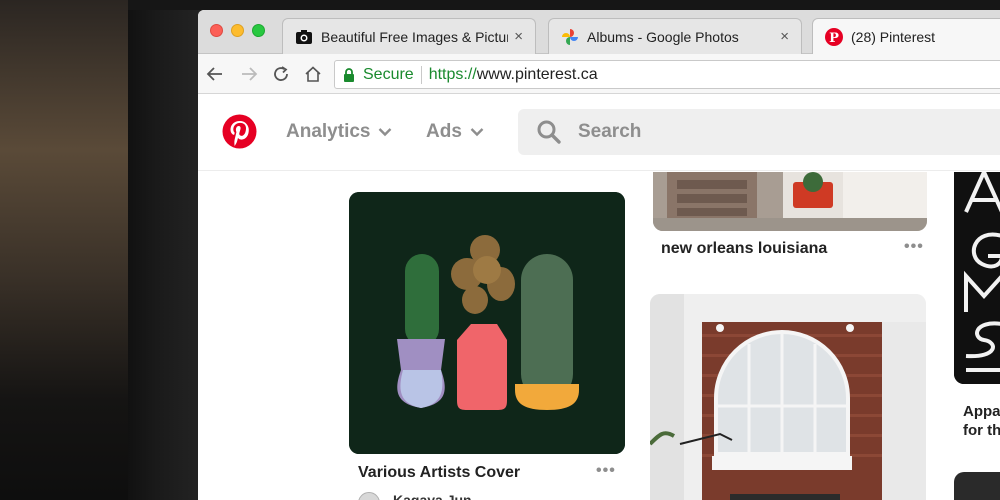 This screenshot has height=500, width=1000. What do you see at coordinates (610, 131) in the screenshot?
I see `search-placeholder: Search` at bounding box center [610, 131].